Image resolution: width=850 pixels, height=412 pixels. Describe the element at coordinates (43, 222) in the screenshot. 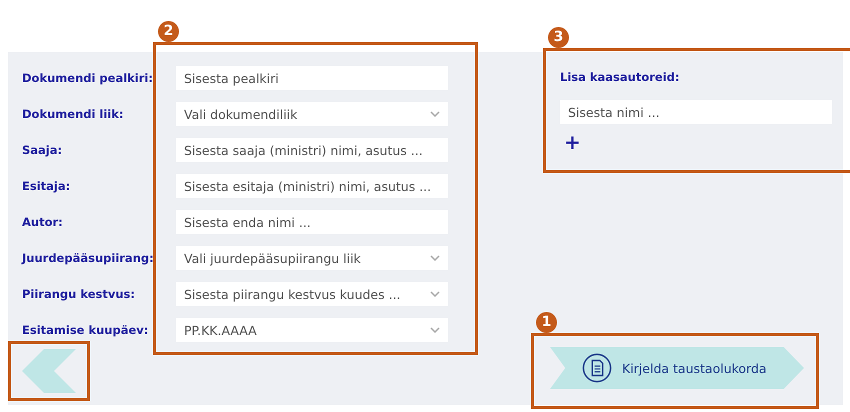

I see `field-label: Autor:` at that location.